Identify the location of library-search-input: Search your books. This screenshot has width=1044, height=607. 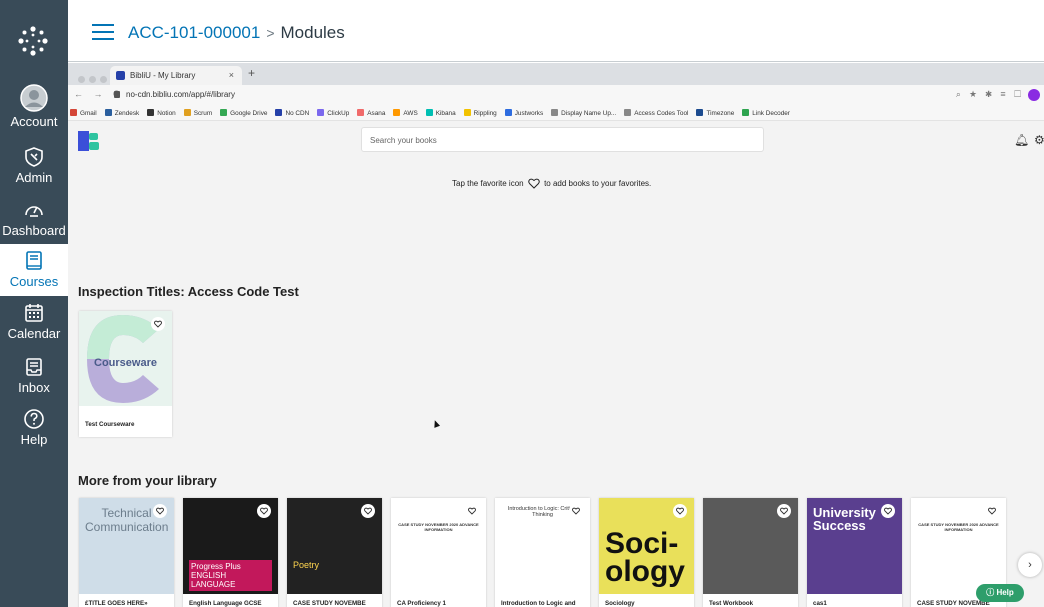
(562, 139).